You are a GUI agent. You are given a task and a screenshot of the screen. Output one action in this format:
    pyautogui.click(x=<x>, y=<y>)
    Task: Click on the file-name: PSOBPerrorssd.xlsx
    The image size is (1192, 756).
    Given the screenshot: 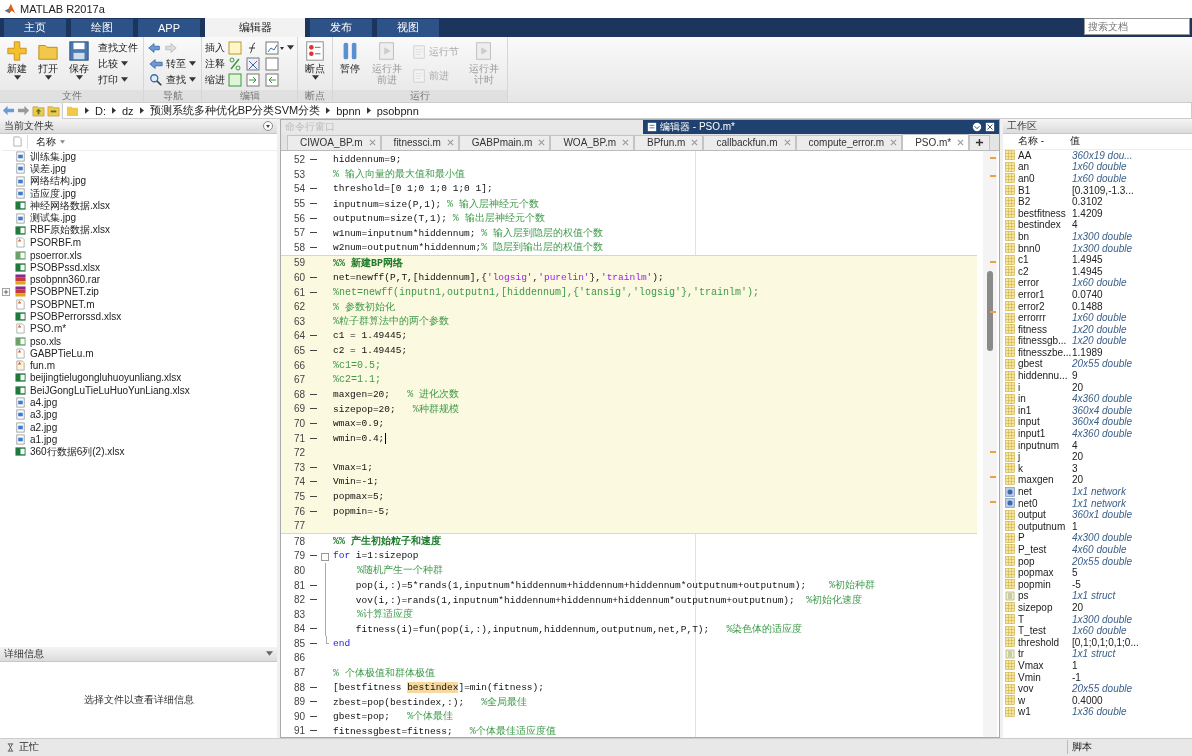 What is the action you would take?
    pyautogui.click(x=76, y=316)
    